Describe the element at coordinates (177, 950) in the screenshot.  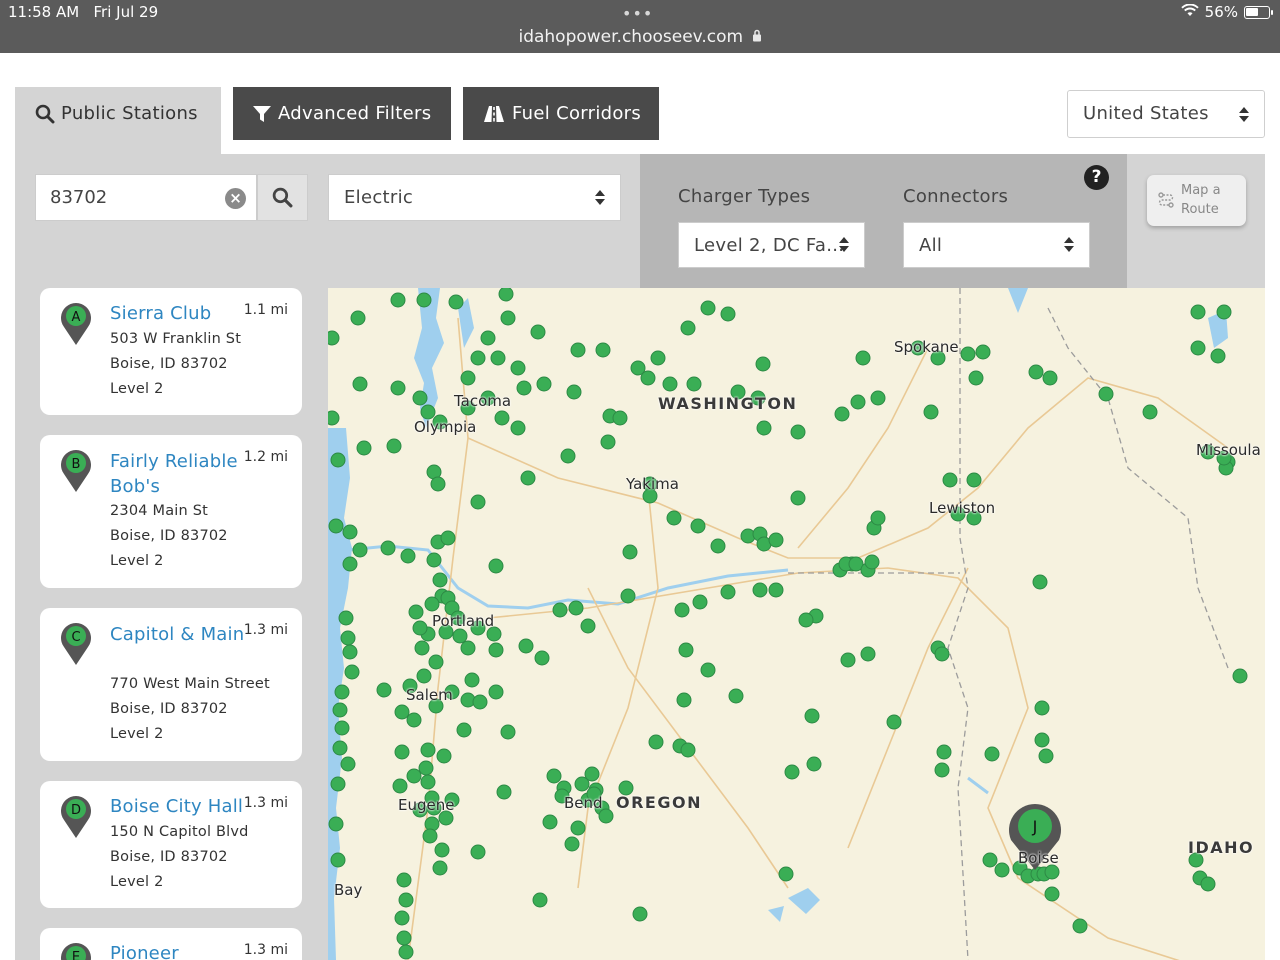
I see `station-name-link: Pioneer` at that location.